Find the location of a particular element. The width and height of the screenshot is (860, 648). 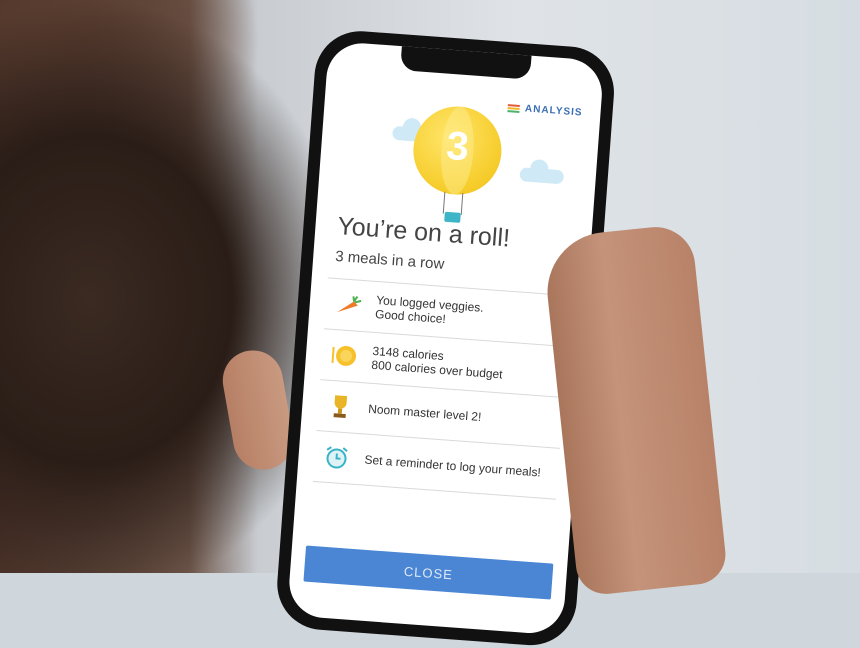

streak-subtitle: 3 meals in a row is located at coordinates (389, 260).